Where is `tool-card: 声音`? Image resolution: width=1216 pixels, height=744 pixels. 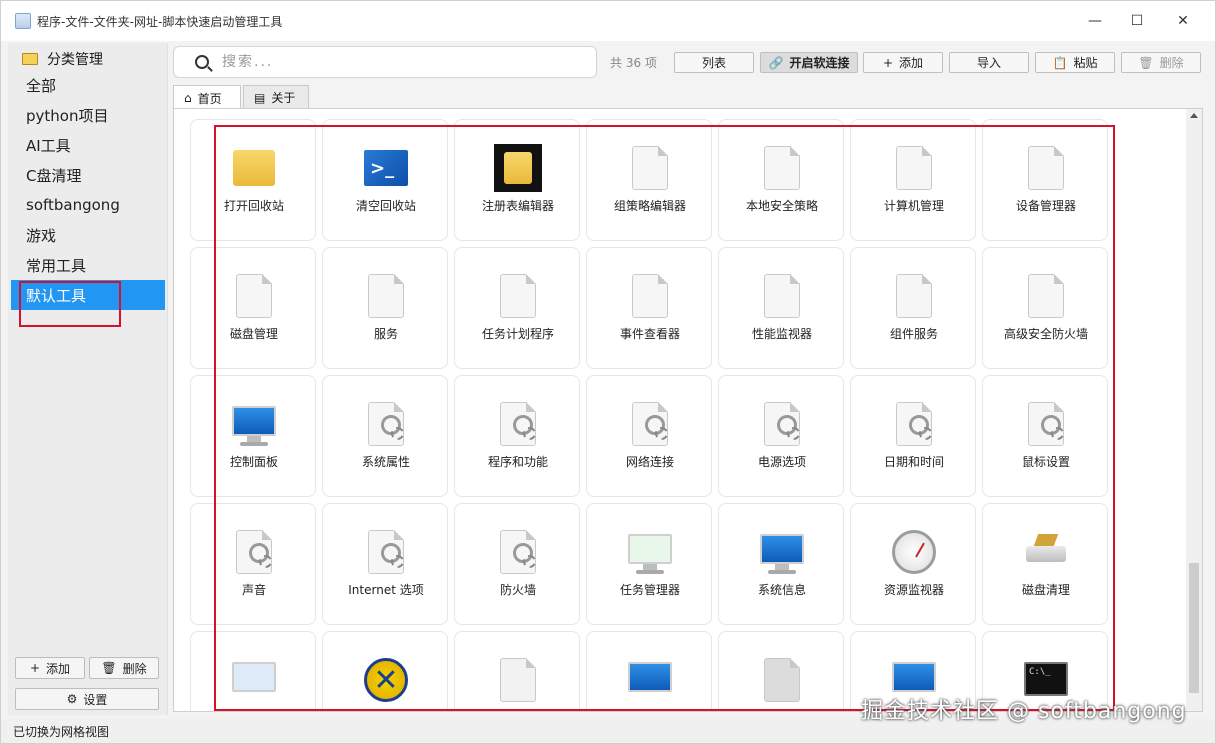 tool-card: 声音 is located at coordinates (253, 564).